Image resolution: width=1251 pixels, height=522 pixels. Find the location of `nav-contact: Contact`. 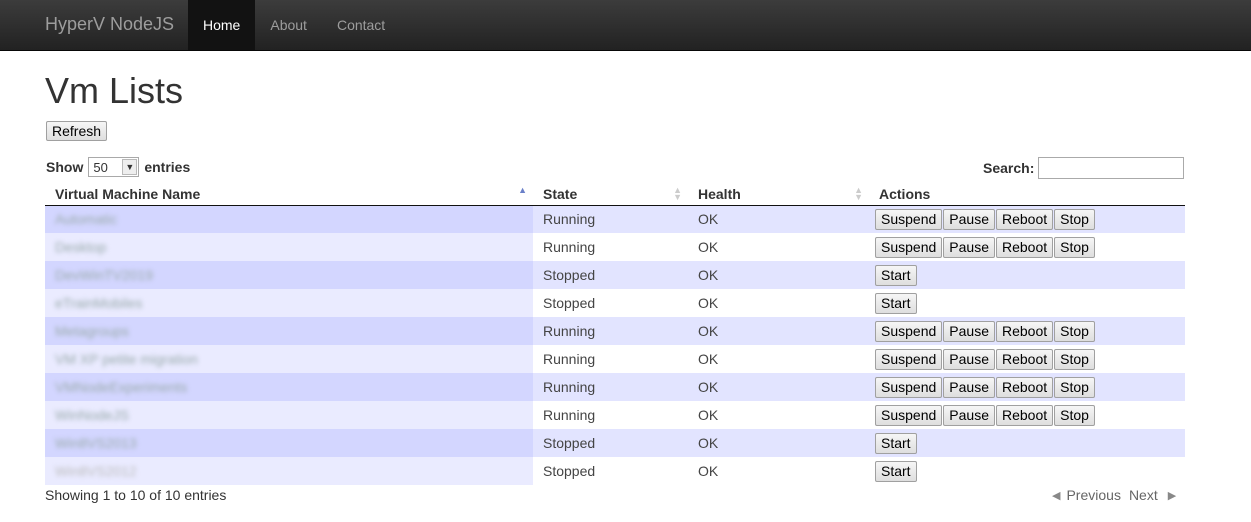

nav-contact: Contact is located at coordinates (361, 25).